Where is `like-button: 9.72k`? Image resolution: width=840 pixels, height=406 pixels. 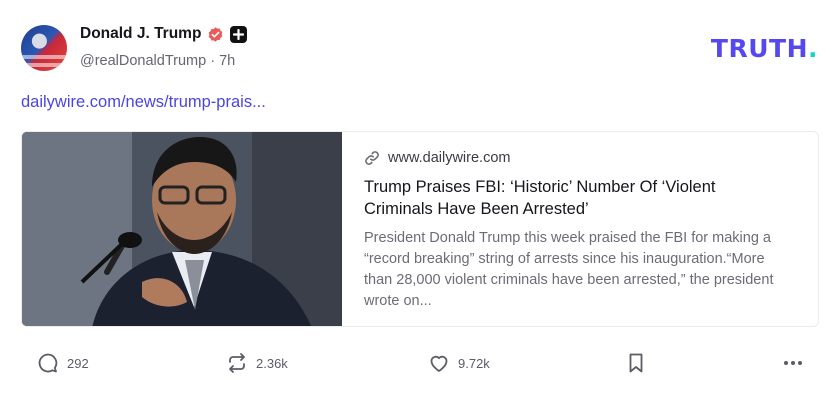 like-button: 9.72k is located at coordinates (459, 363).